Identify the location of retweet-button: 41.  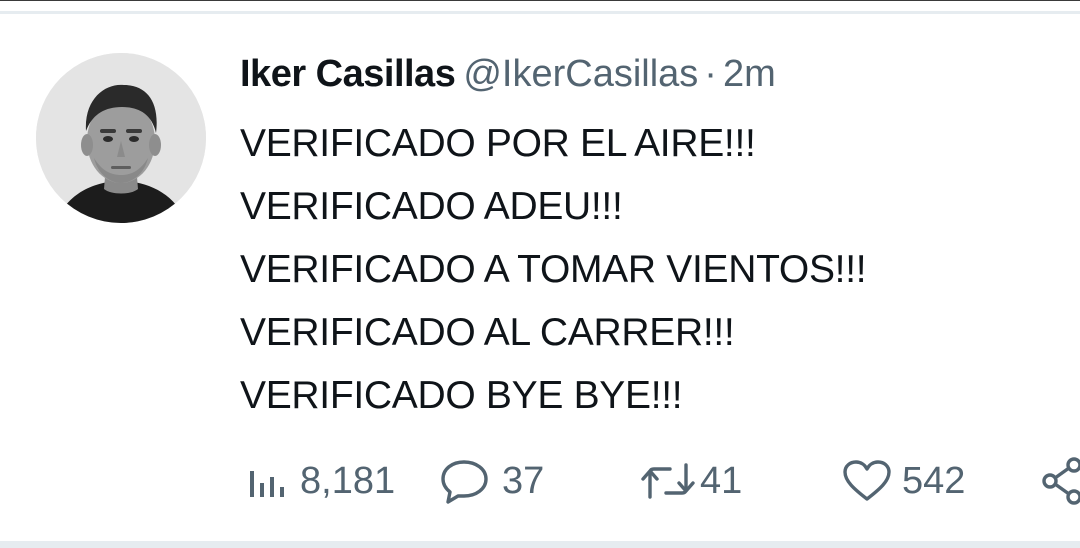
(691, 481).